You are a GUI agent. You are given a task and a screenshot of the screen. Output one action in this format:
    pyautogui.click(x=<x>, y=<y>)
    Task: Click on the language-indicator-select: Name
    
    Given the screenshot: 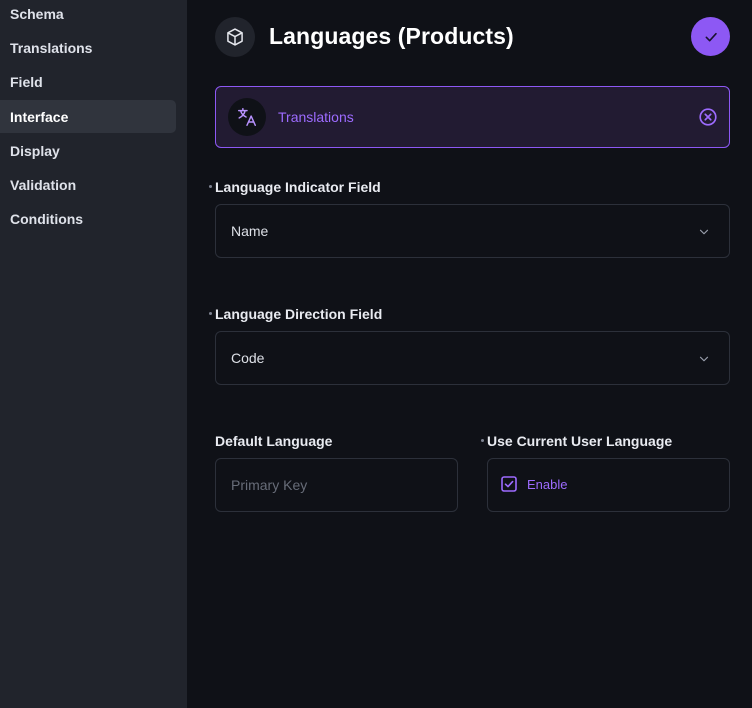 What is the action you would take?
    pyautogui.click(x=472, y=231)
    